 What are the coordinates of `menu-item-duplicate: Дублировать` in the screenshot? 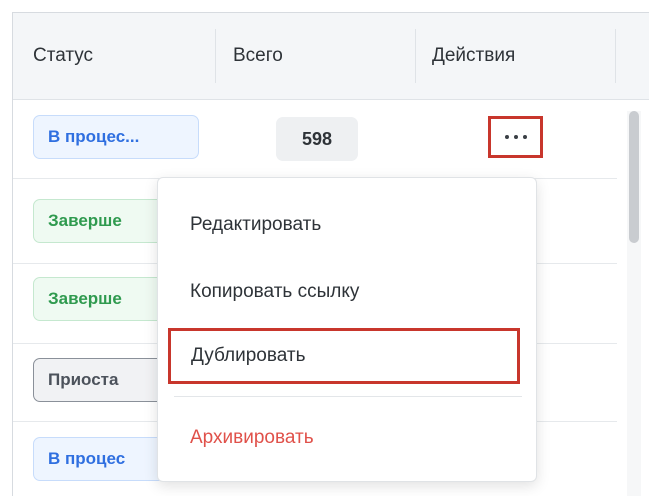 It's located at (344, 356).